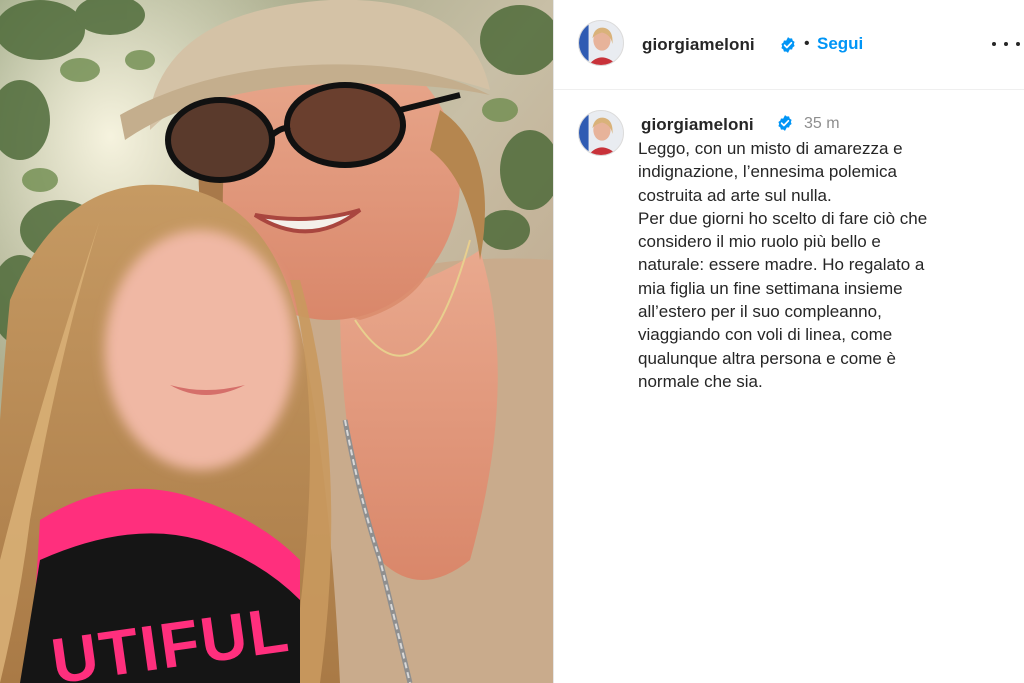  I want to click on follow-button: Segui, so click(840, 44).